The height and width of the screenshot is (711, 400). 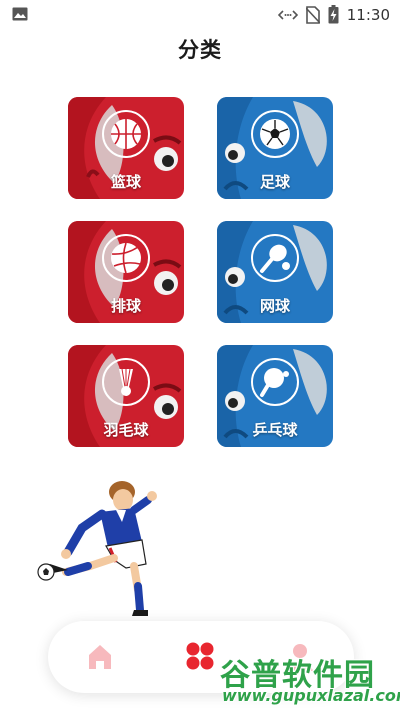 I want to click on no-sim-icon, so click(x=312, y=14).